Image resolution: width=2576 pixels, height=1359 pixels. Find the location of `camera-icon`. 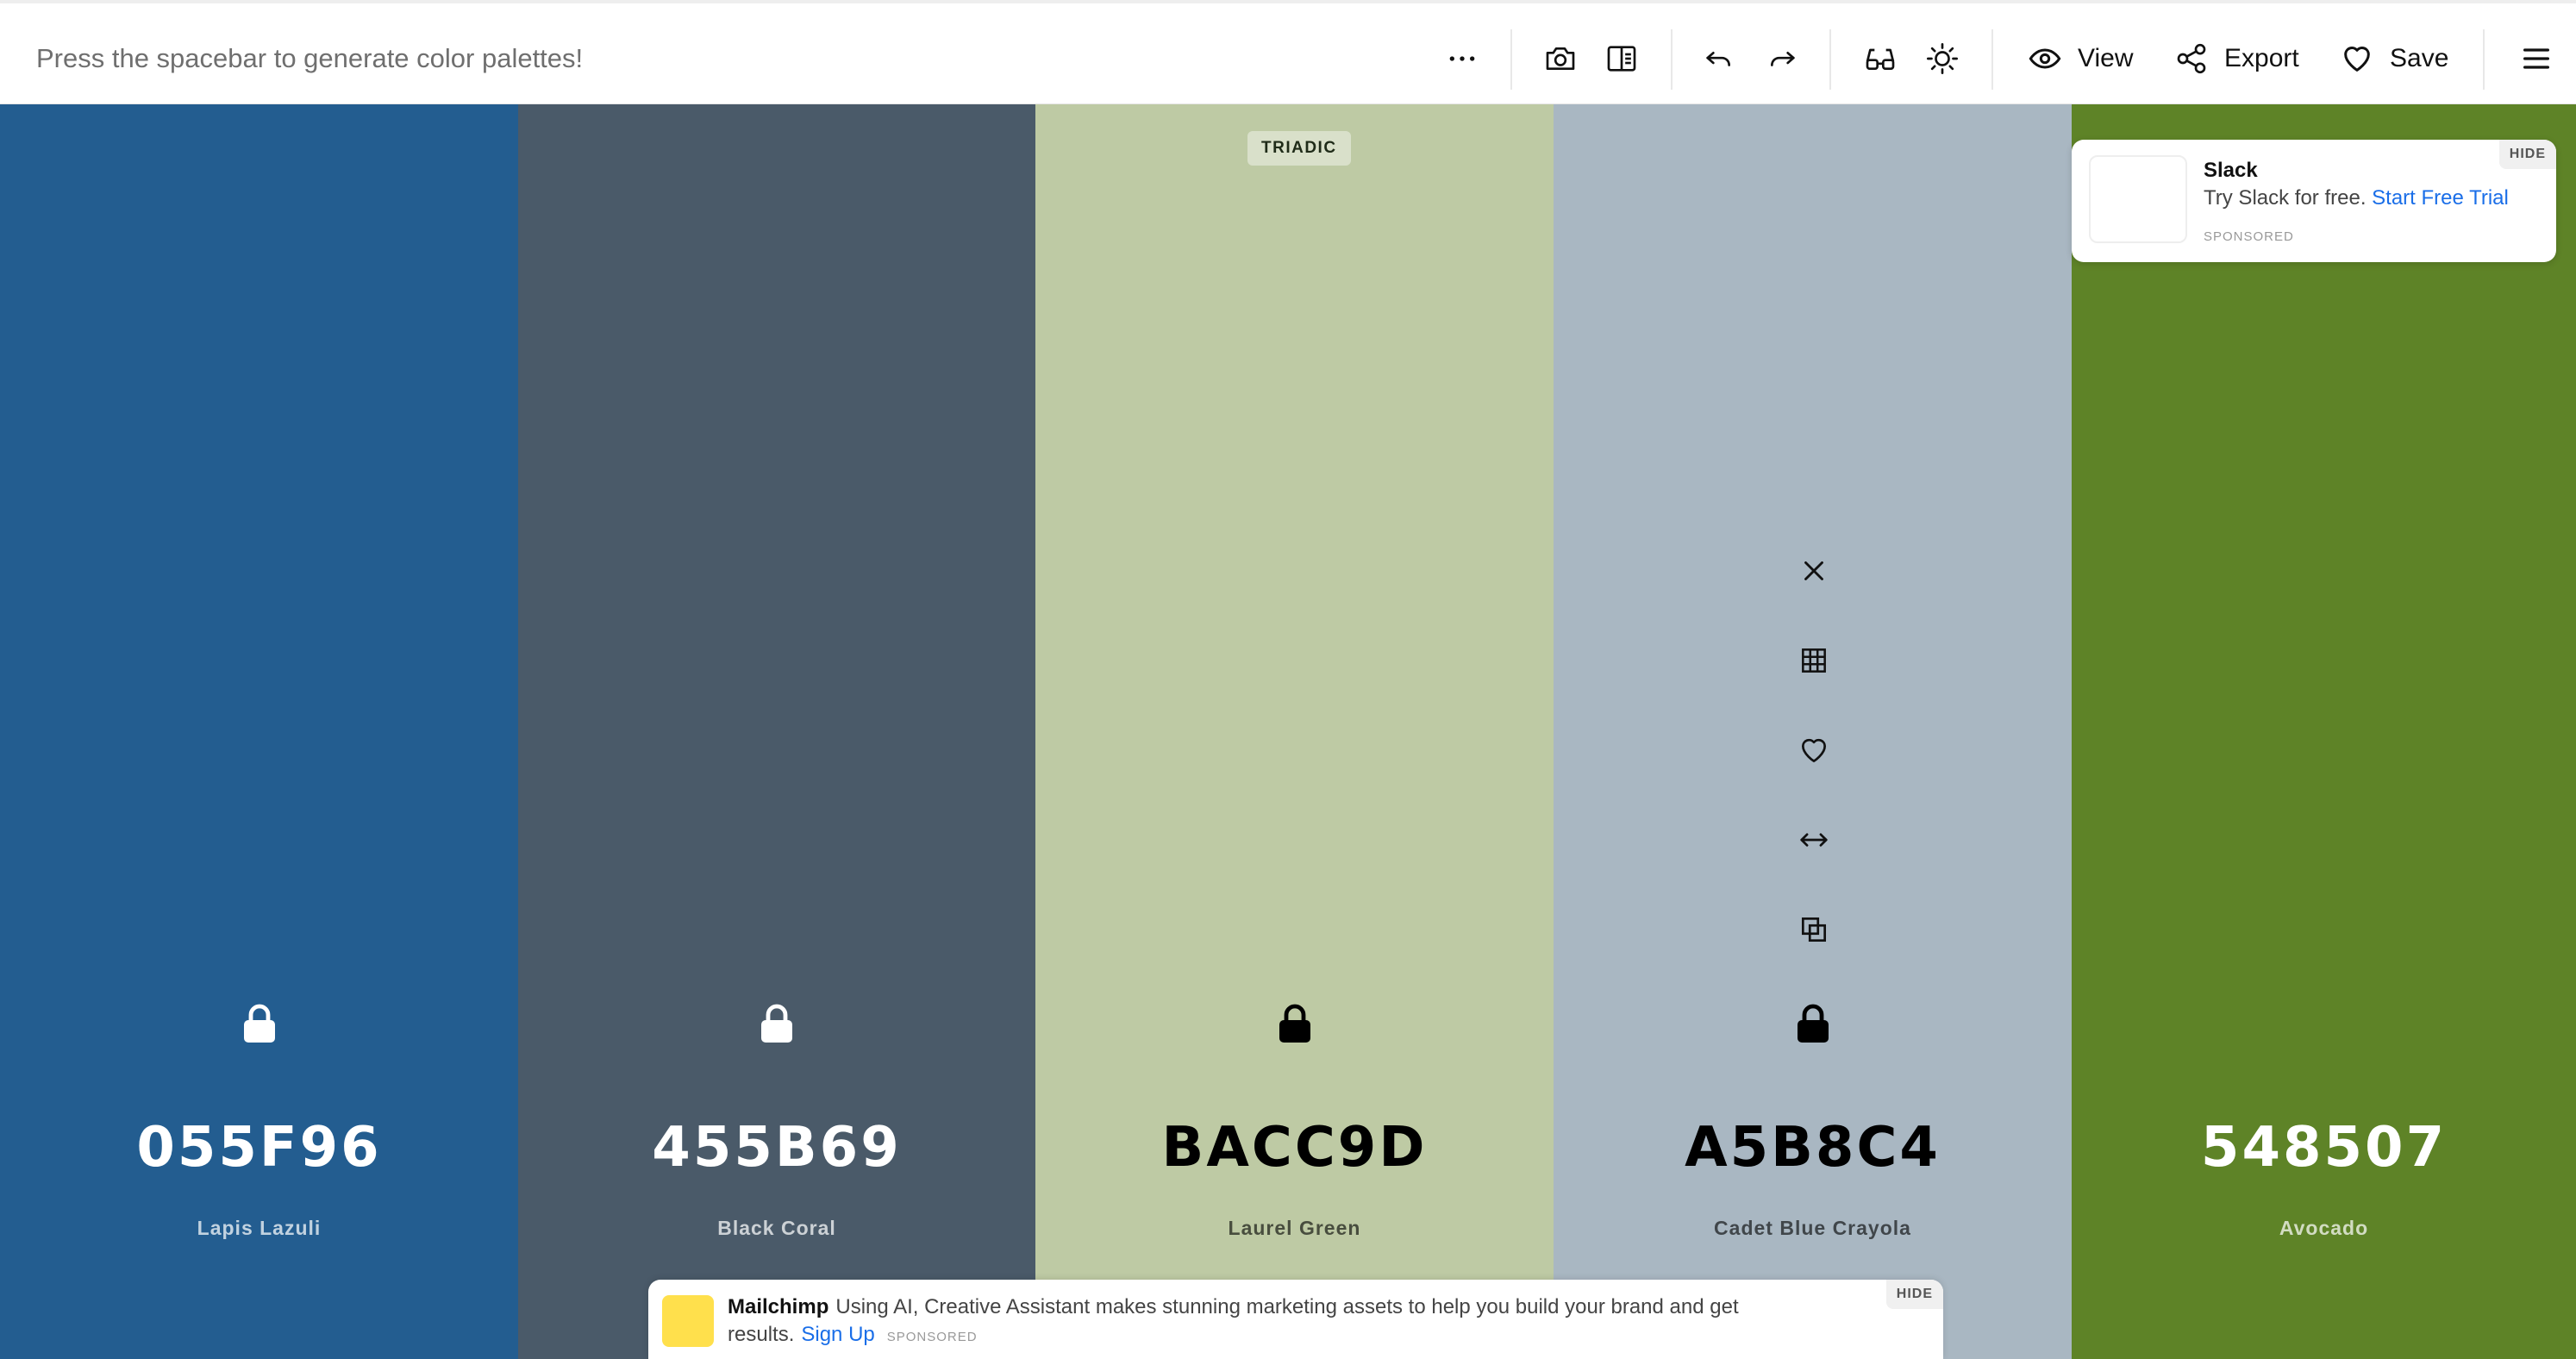

camera-icon is located at coordinates (1560, 59).